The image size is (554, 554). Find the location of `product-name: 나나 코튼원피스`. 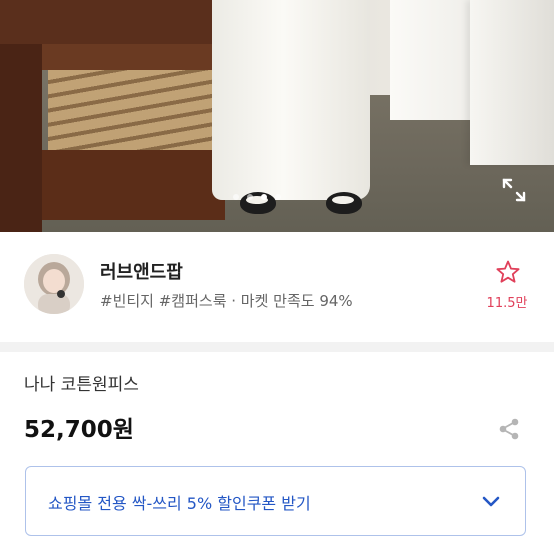

product-name: 나나 코튼원피스 is located at coordinates (81, 385).